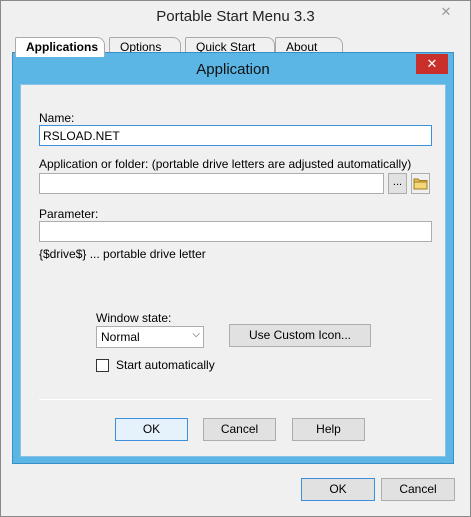  I want to click on dialog-ok-button: OK, so click(151, 429).